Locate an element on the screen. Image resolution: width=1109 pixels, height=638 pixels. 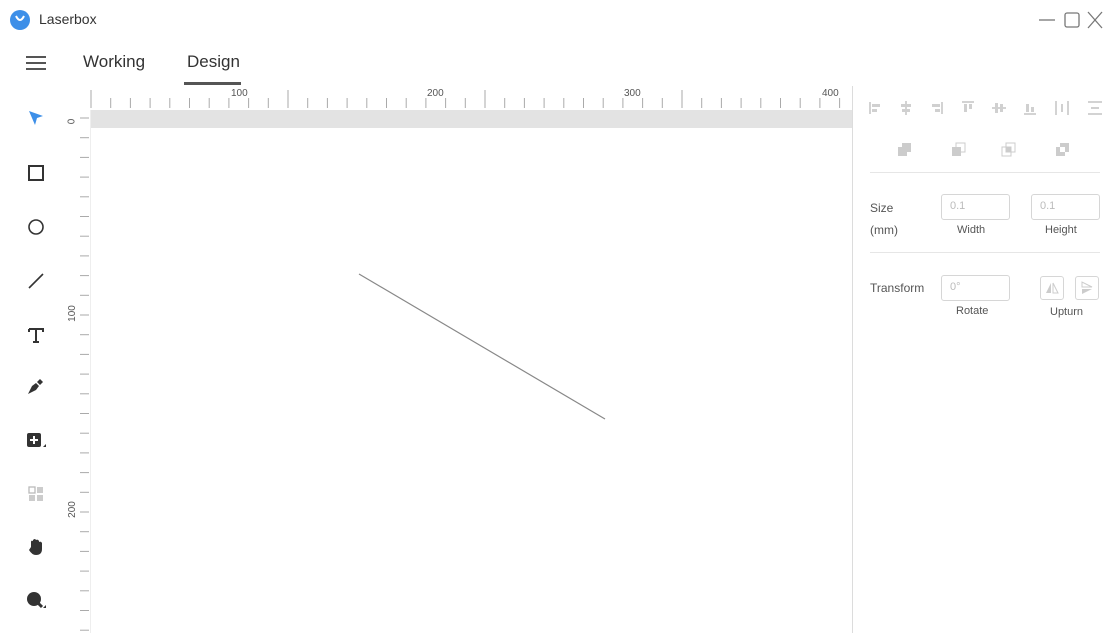
align-right-icon is located at coordinates (937, 108).